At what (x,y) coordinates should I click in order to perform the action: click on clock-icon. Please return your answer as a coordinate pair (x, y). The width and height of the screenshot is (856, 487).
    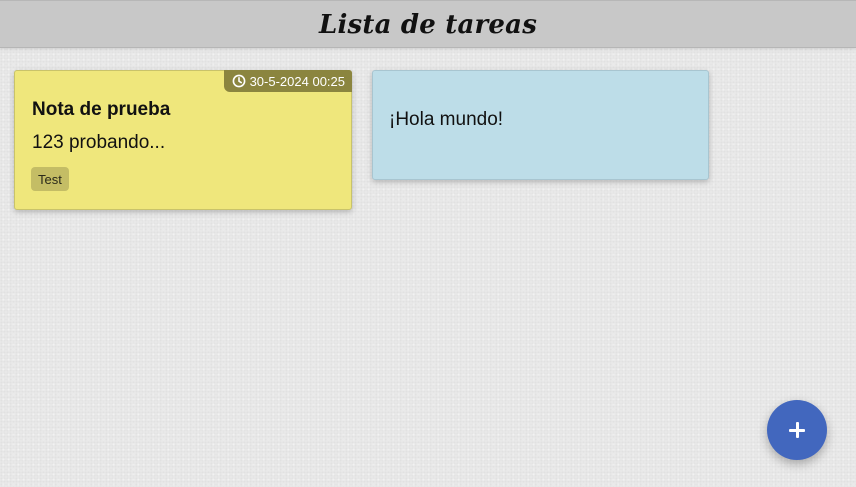
    Looking at the image, I should click on (239, 81).